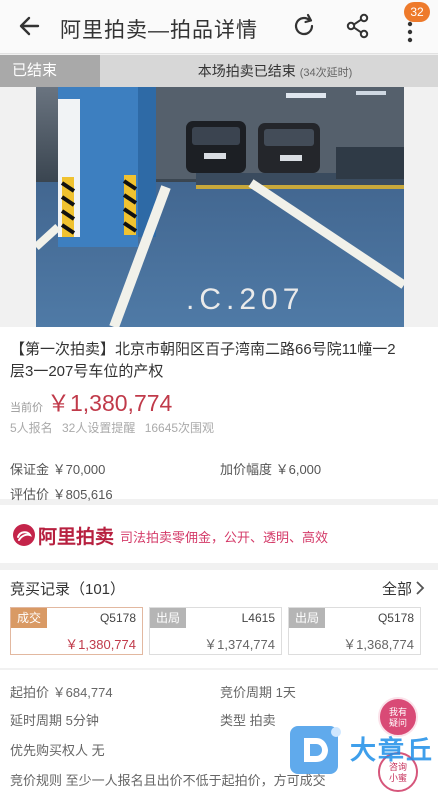  Describe the element at coordinates (54, 720) in the screenshot. I see `delay-cycle-field: 延时周期 5分钟` at that location.